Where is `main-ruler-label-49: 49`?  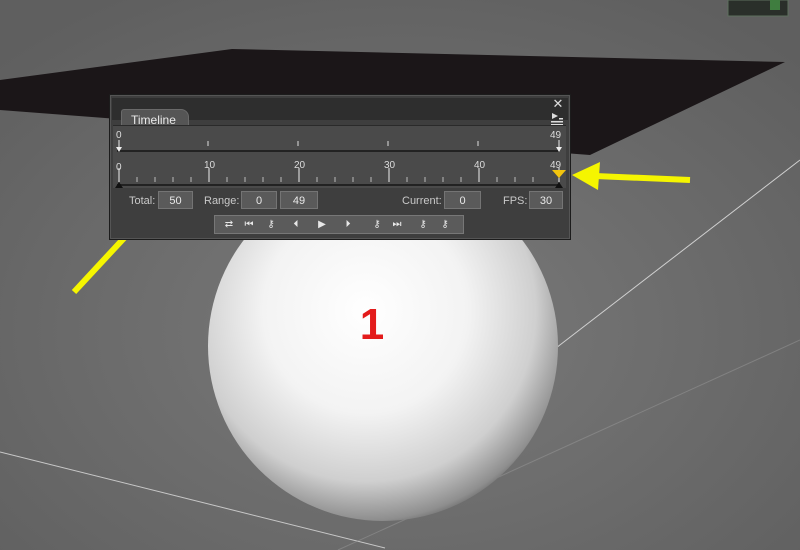
main-ruler-label-49: 49 is located at coordinates (556, 165).